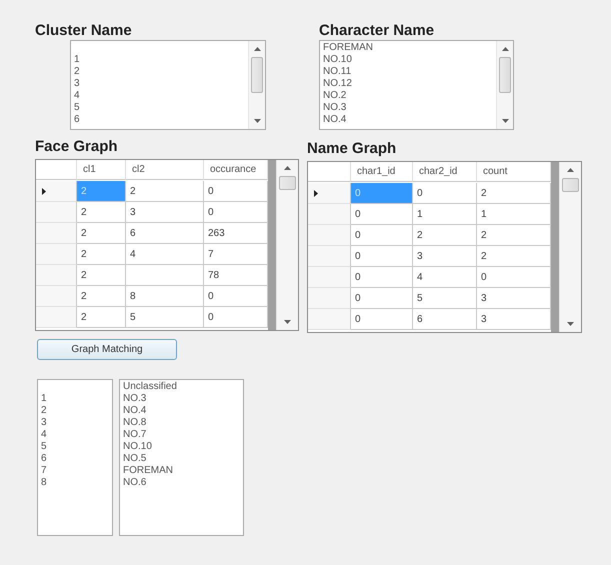 The width and height of the screenshot is (611, 565). I want to click on table-cell: 78, so click(236, 275).